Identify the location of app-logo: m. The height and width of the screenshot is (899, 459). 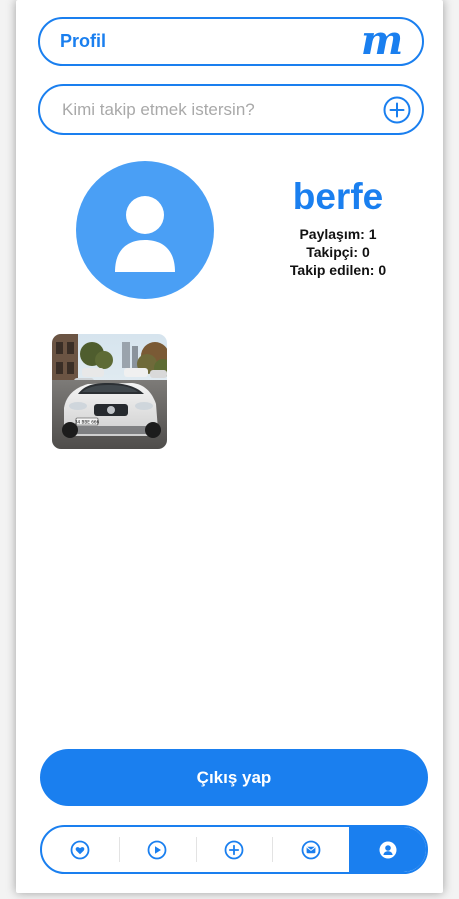
(382, 42).